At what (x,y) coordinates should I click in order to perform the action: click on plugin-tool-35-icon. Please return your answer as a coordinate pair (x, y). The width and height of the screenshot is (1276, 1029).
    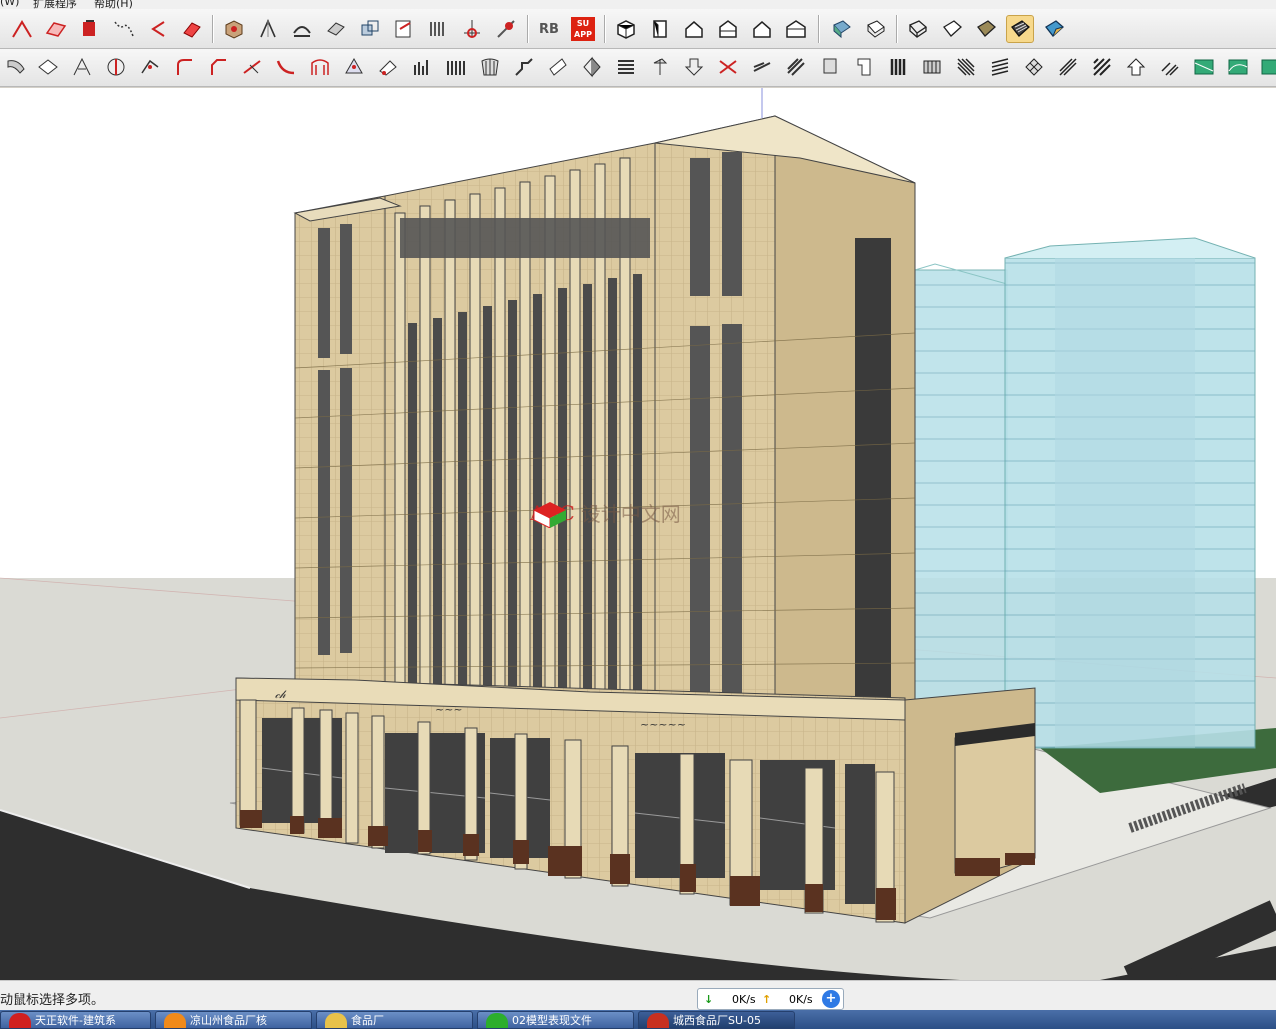
    Looking at the image, I should click on (1170, 67).